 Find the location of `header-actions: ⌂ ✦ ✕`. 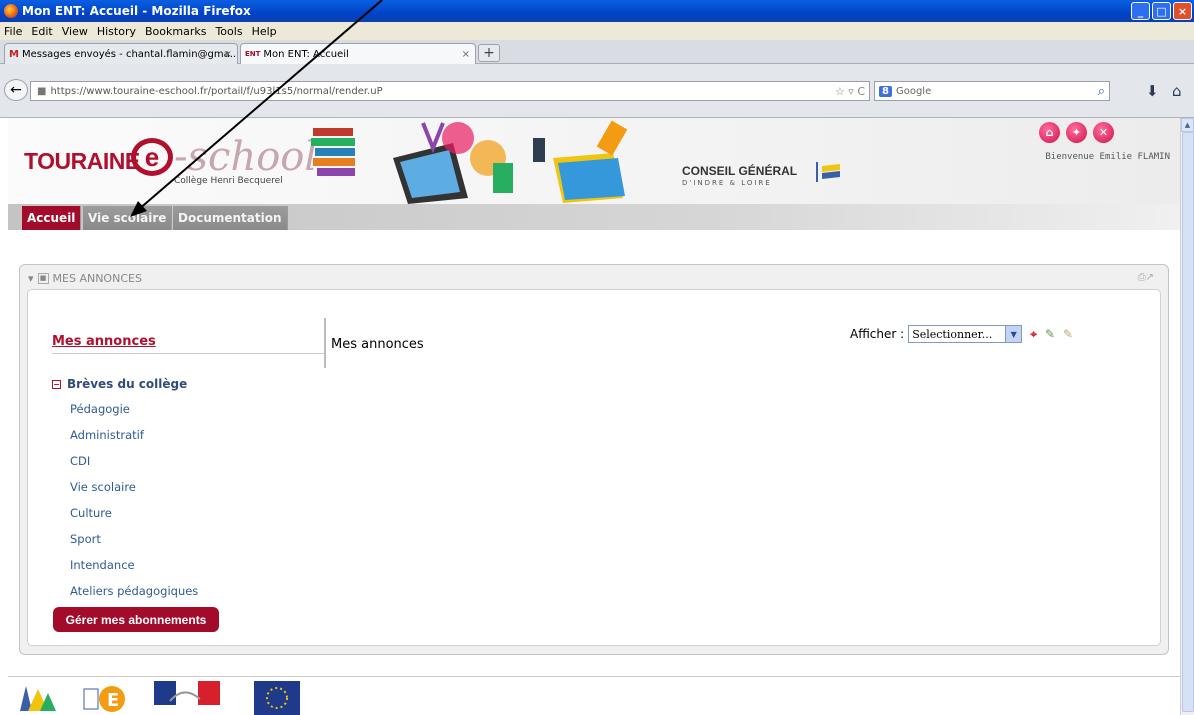

header-actions: ⌂ ✦ ✕ is located at coordinates (1076, 132).